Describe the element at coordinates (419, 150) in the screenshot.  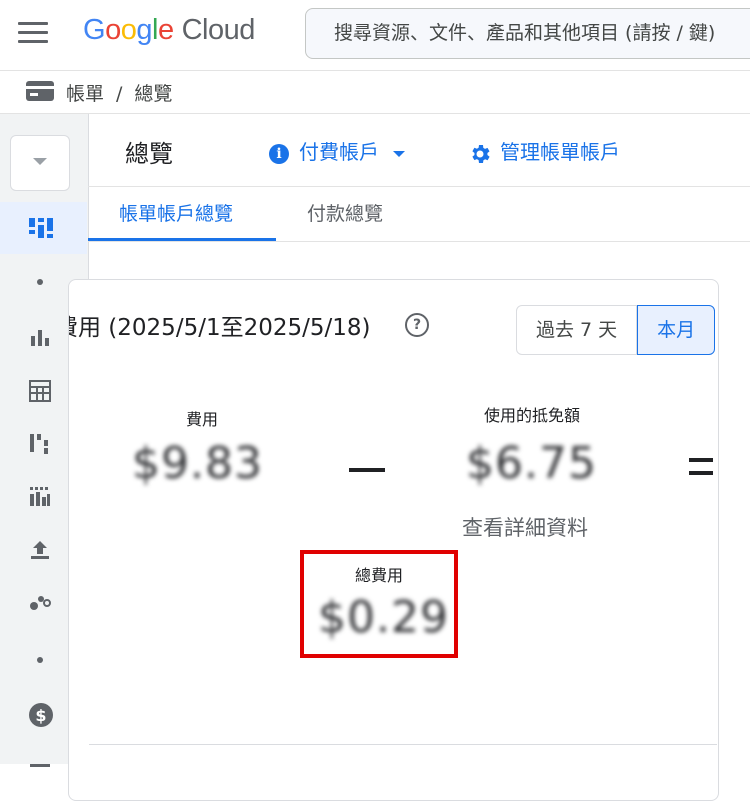
I see `title-bar: 總覽 i 付費帳戶 管理帳單帳戶` at that location.